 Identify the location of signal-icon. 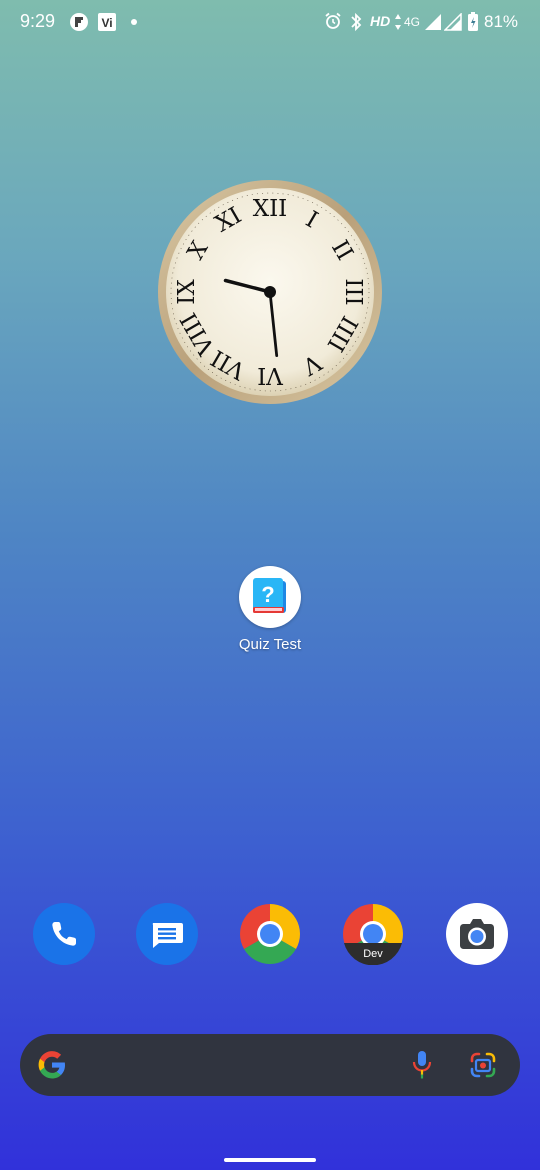
(433, 22).